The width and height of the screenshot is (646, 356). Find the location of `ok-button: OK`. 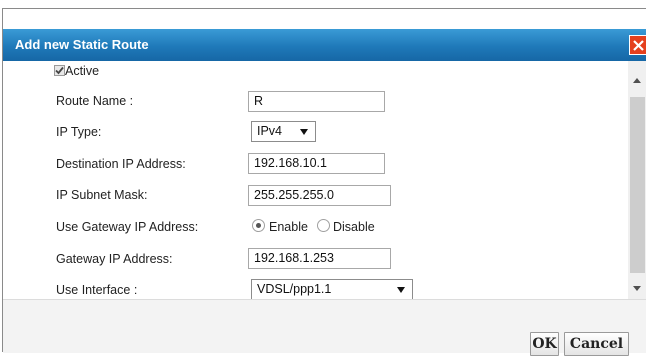

ok-button: OK is located at coordinates (544, 344).